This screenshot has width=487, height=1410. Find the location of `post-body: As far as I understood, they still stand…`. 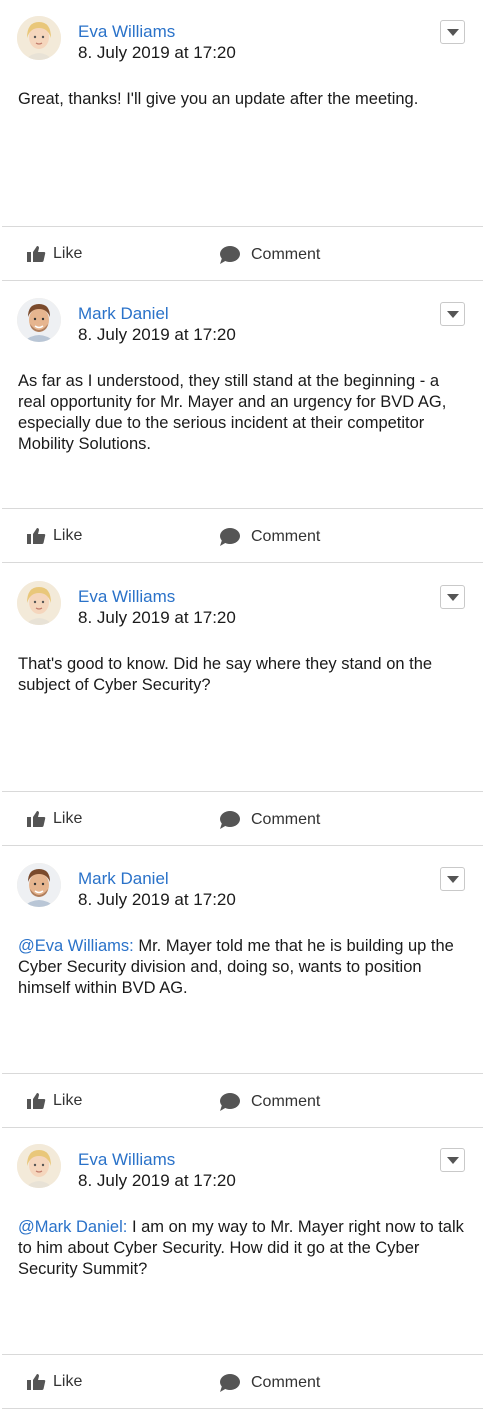

post-body: As far as I understood, they still stand… is located at coordinates (243, 413).